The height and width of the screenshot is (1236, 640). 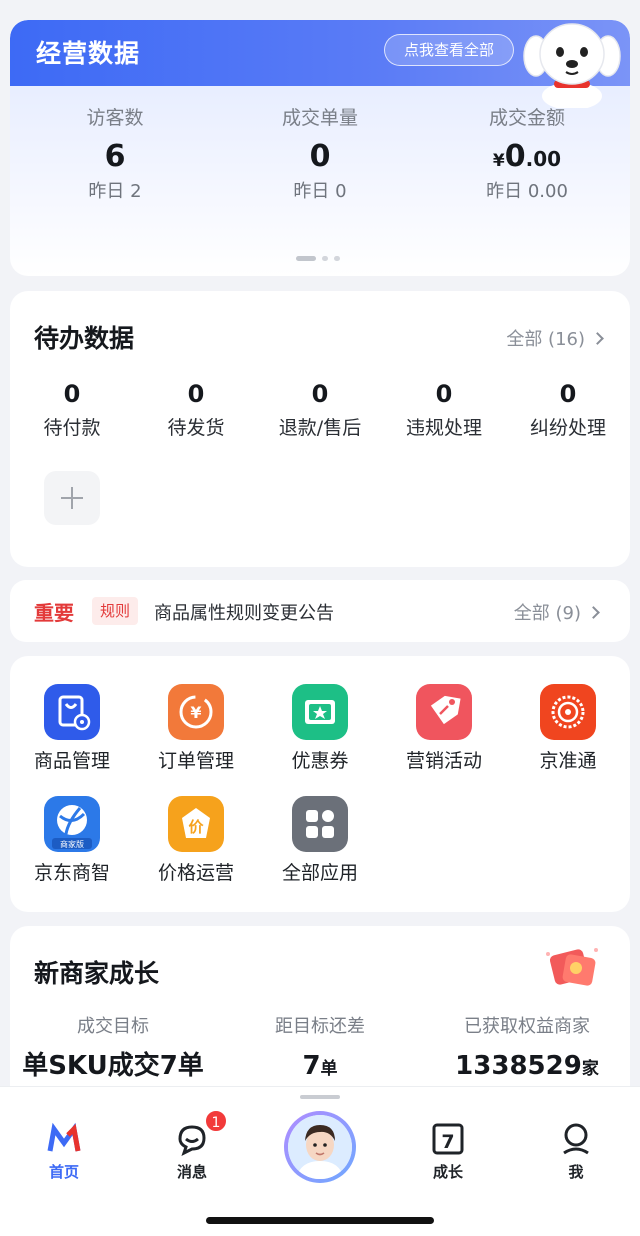 I want to click on stat-label: 成交金额, so click(x=526, y=118).